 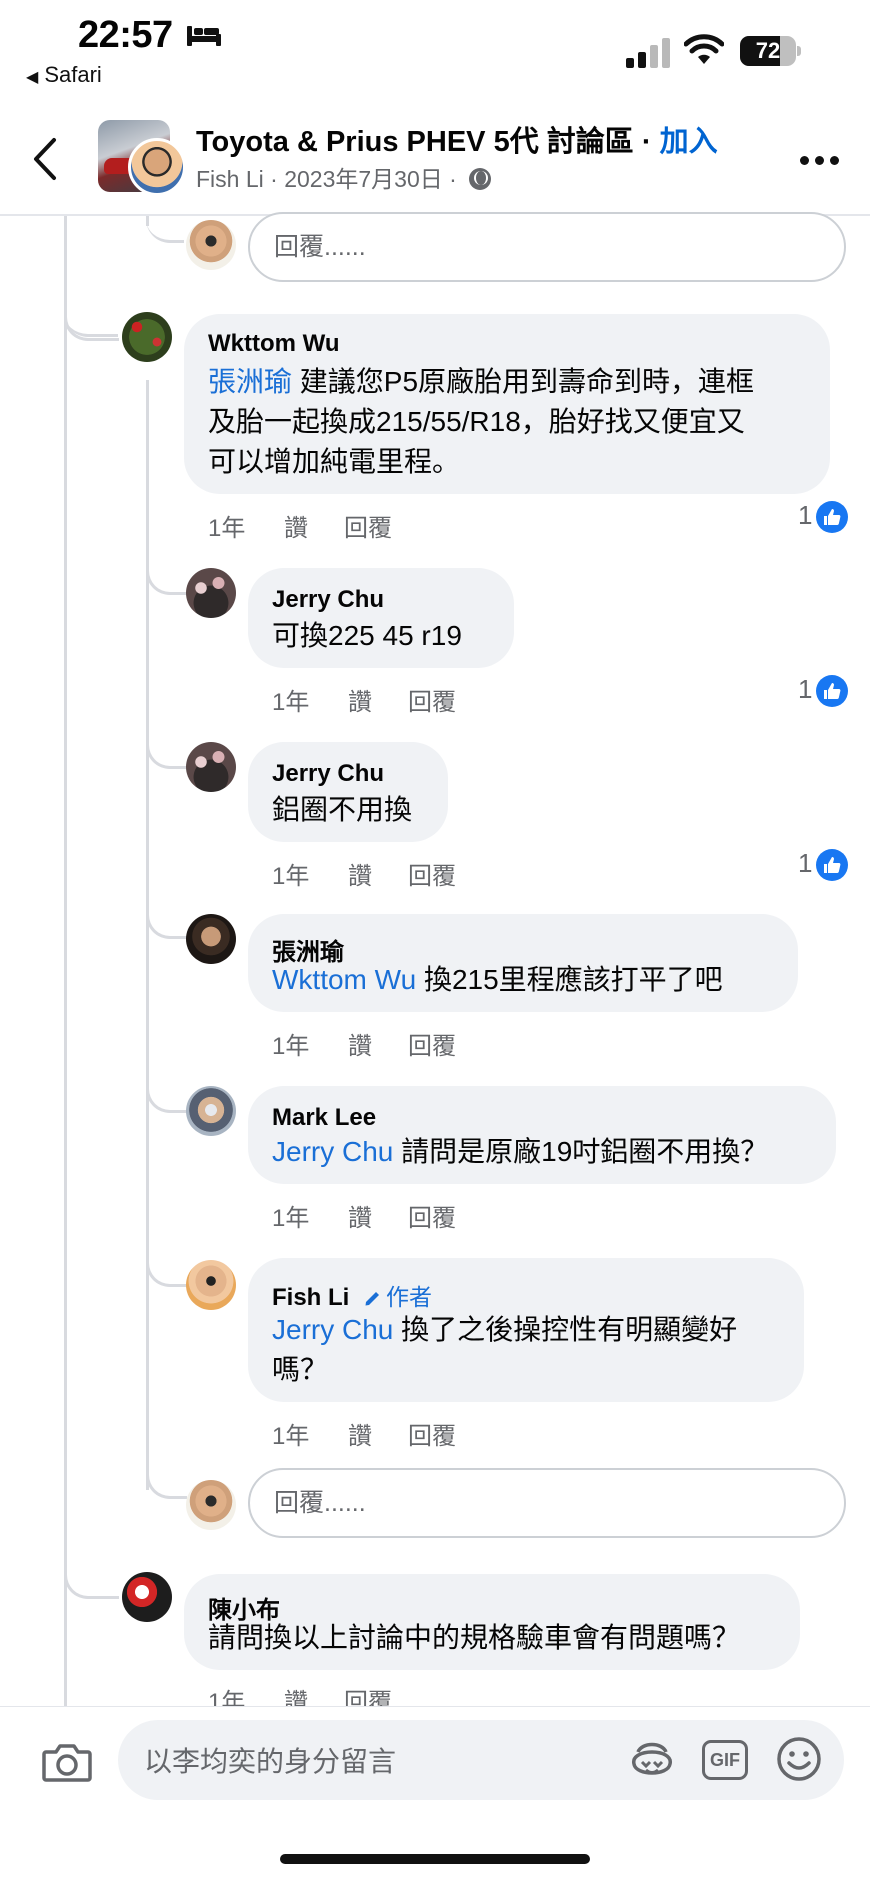 What do you see at coordinates (372, 1299) in the screenshot?
I see `pencil-icon` at bounding box center [372, 1299].